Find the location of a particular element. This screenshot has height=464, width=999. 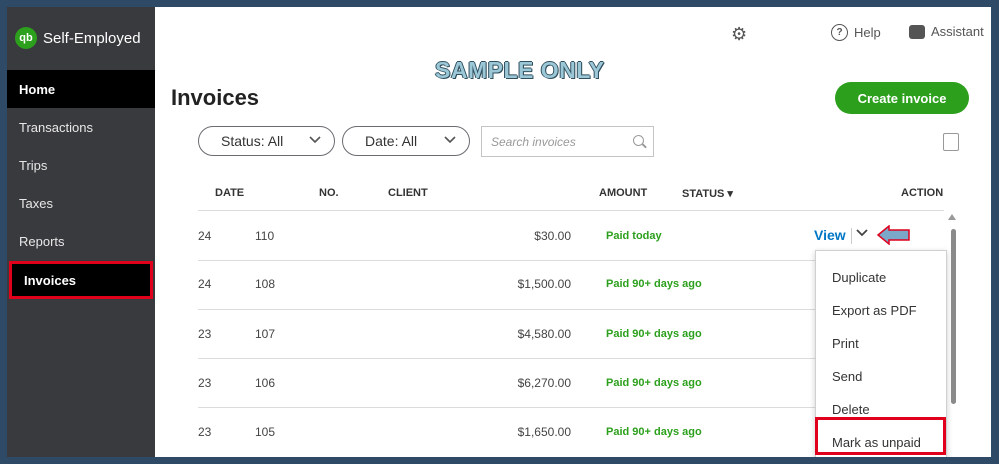

sidebar-item-reports: Reports is located at coordinates (81, 241).